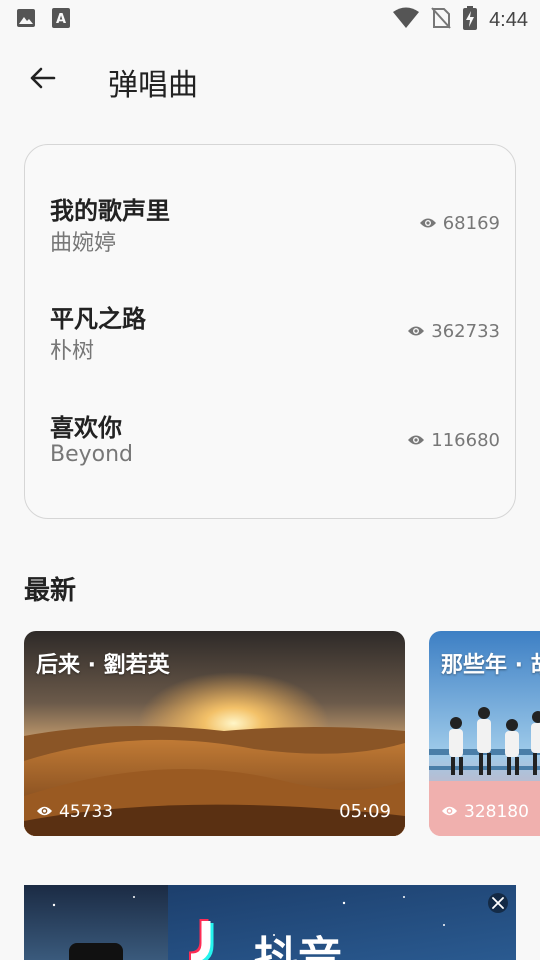 This screenshot has height=960, width=540. I want to click on arrow-left-icon, so click(42, 80).